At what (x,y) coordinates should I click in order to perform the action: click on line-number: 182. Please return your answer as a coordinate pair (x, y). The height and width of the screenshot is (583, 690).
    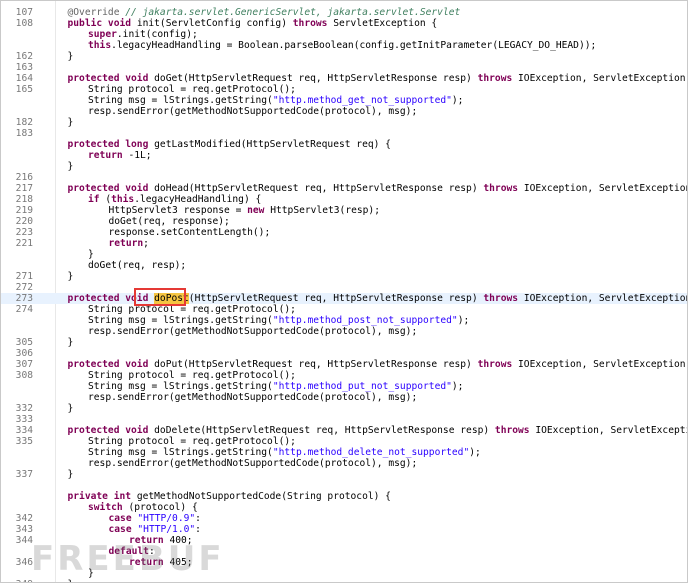
    Looking at the image, I should click on (24, 122).